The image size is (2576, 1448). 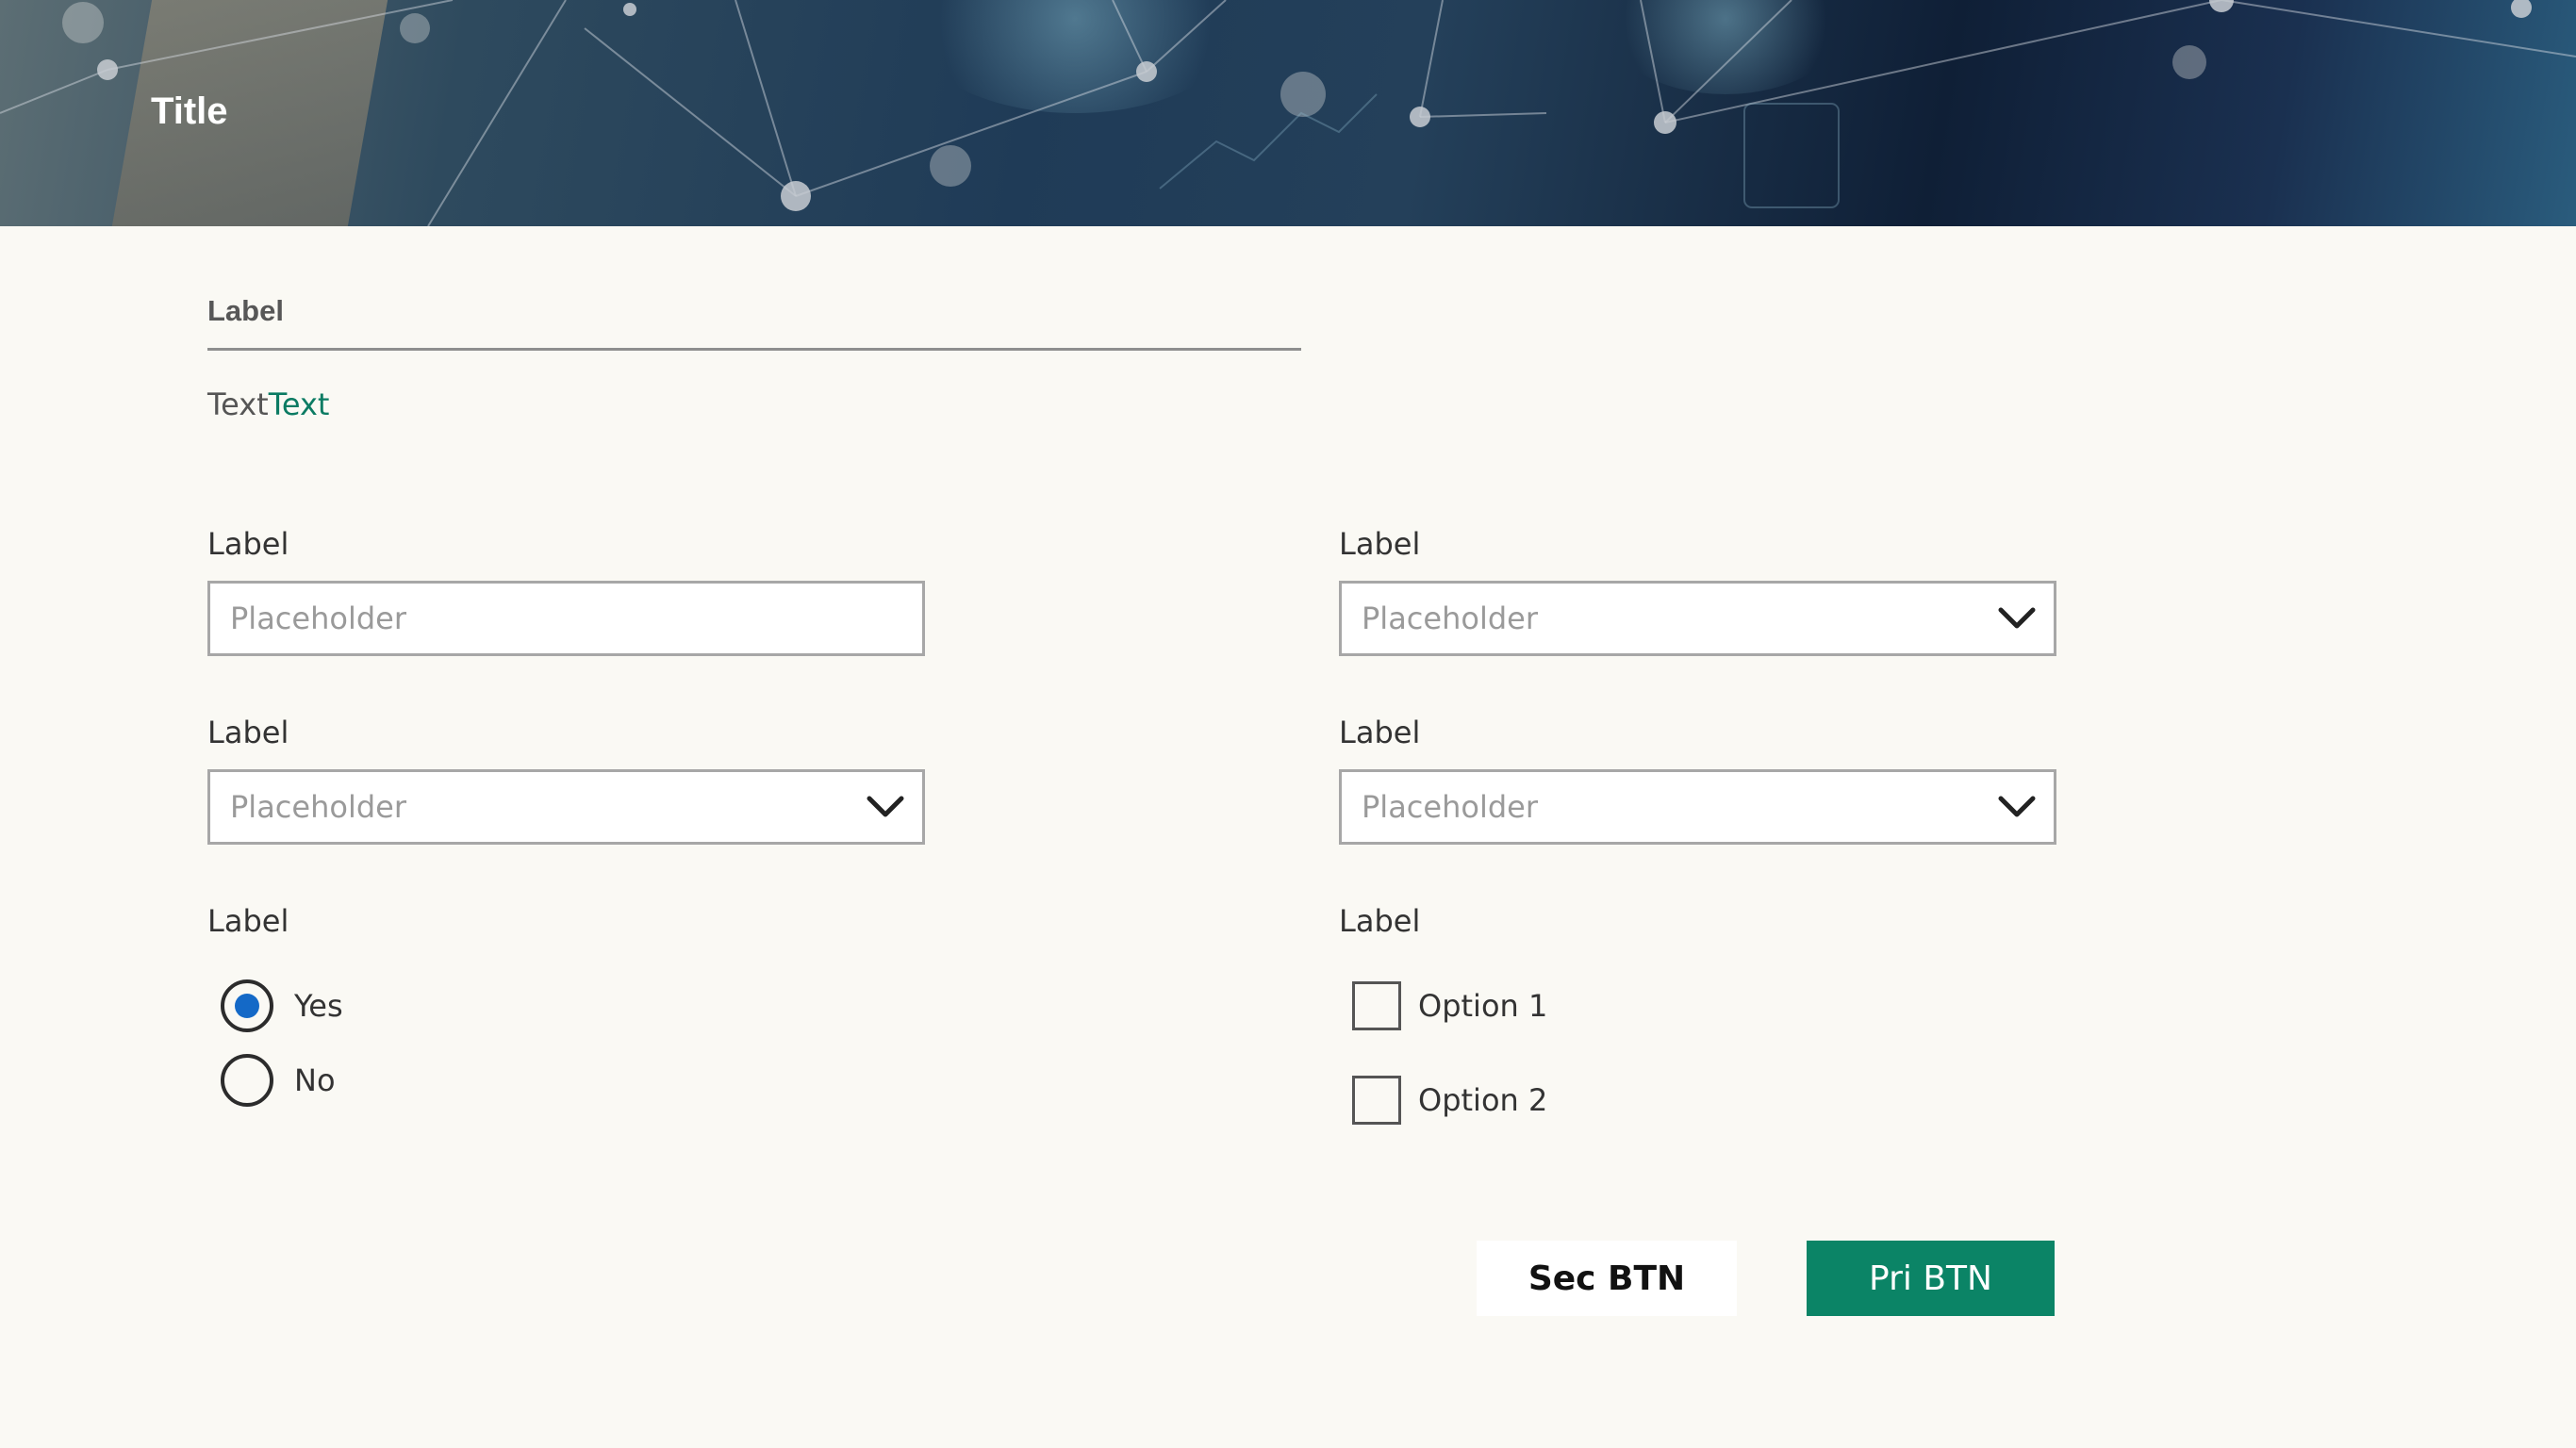 What do you see at coordinates (189, 111) in the screenshot?
I see `page-title: Title` at bounding box center [189, 111].